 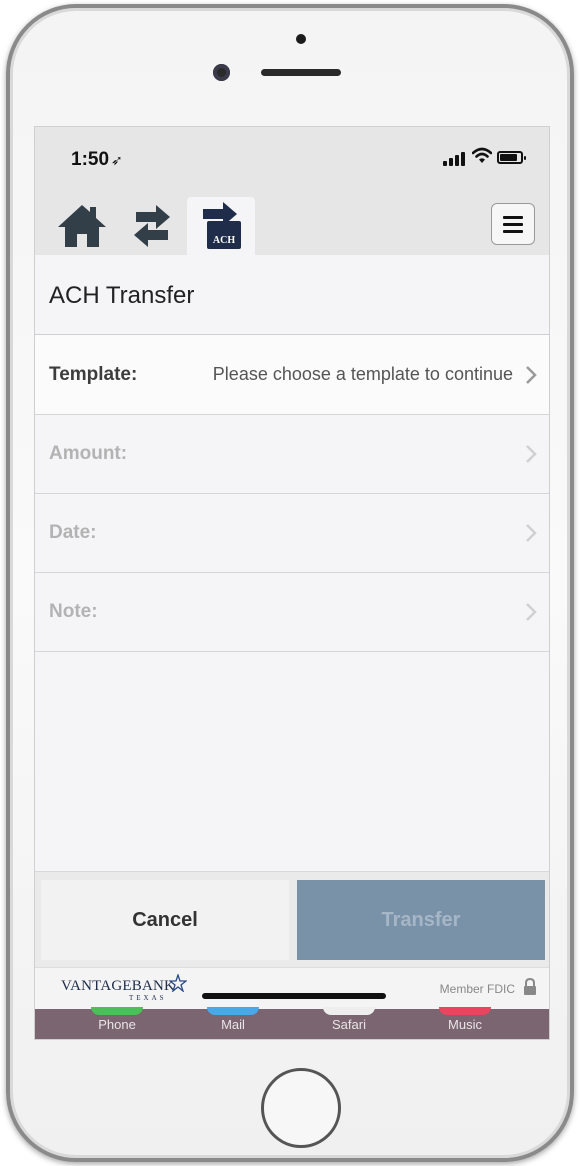 What do you see at coordinates (224, 240) in the screenshot?
I see `ach-badge: ACH` at bounding box center [224, 240].